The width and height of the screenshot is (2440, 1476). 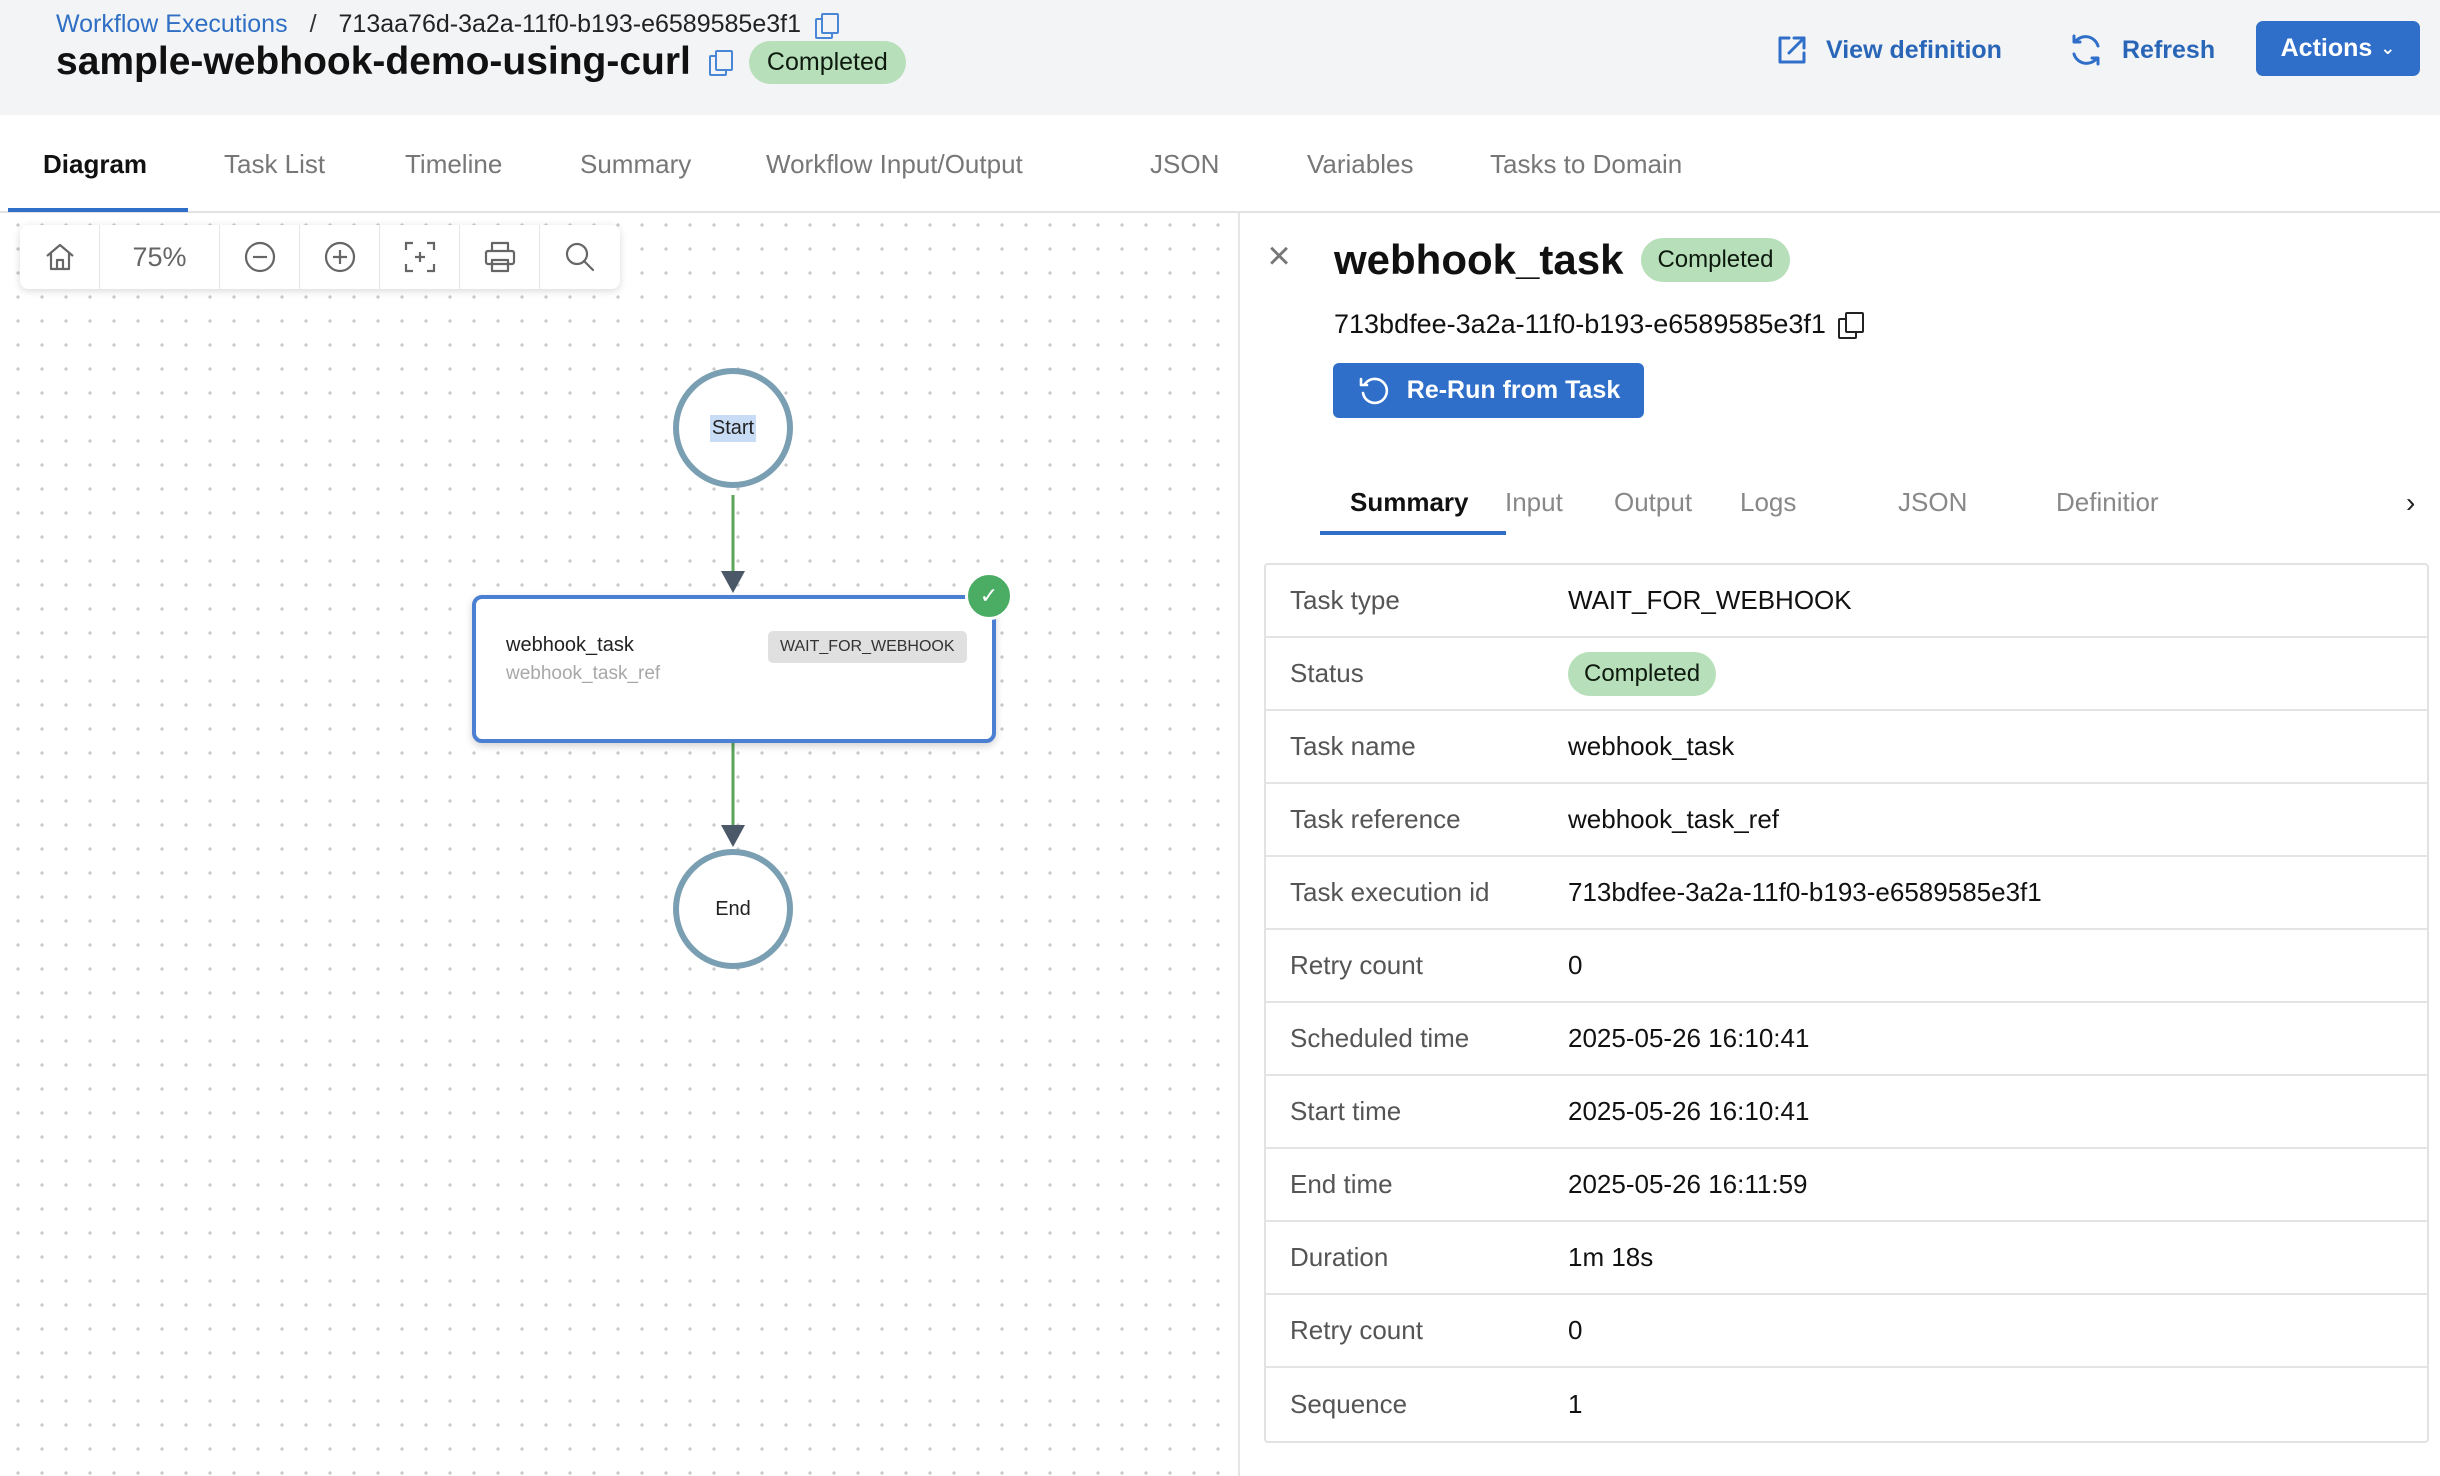 I want to click on start-node: Start, so click(x=733, y=428).